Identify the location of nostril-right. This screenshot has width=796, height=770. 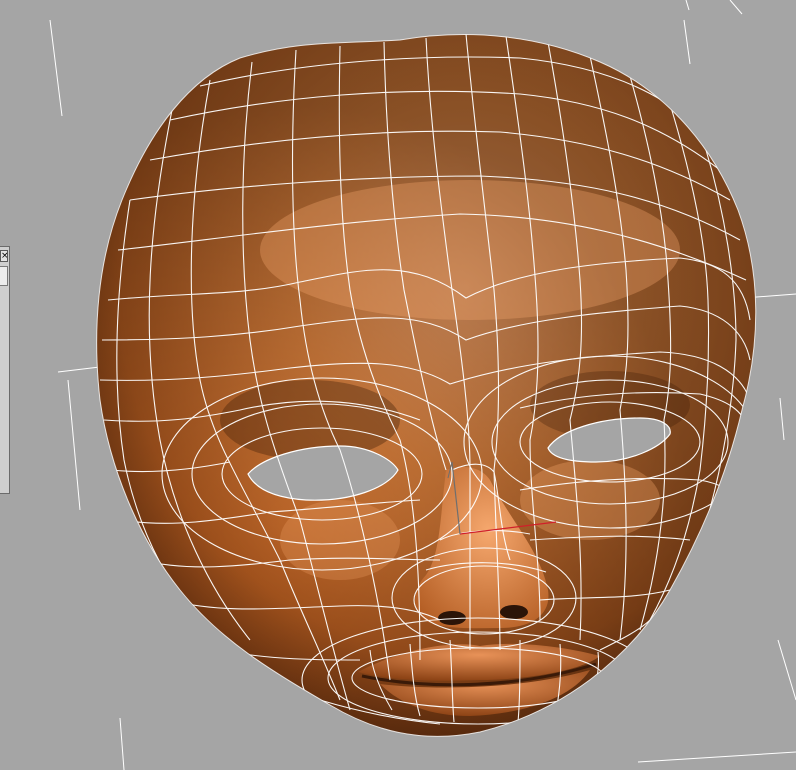
(514, 612).